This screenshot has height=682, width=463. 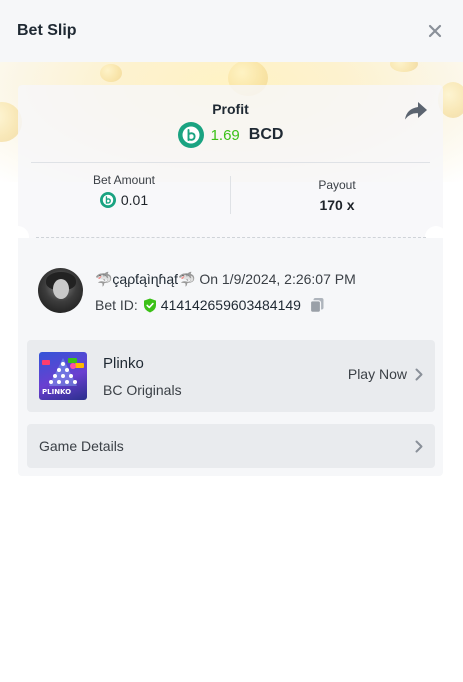 I want to click on plinko-logo-text: PLINKO, so click(x=57, y=392).